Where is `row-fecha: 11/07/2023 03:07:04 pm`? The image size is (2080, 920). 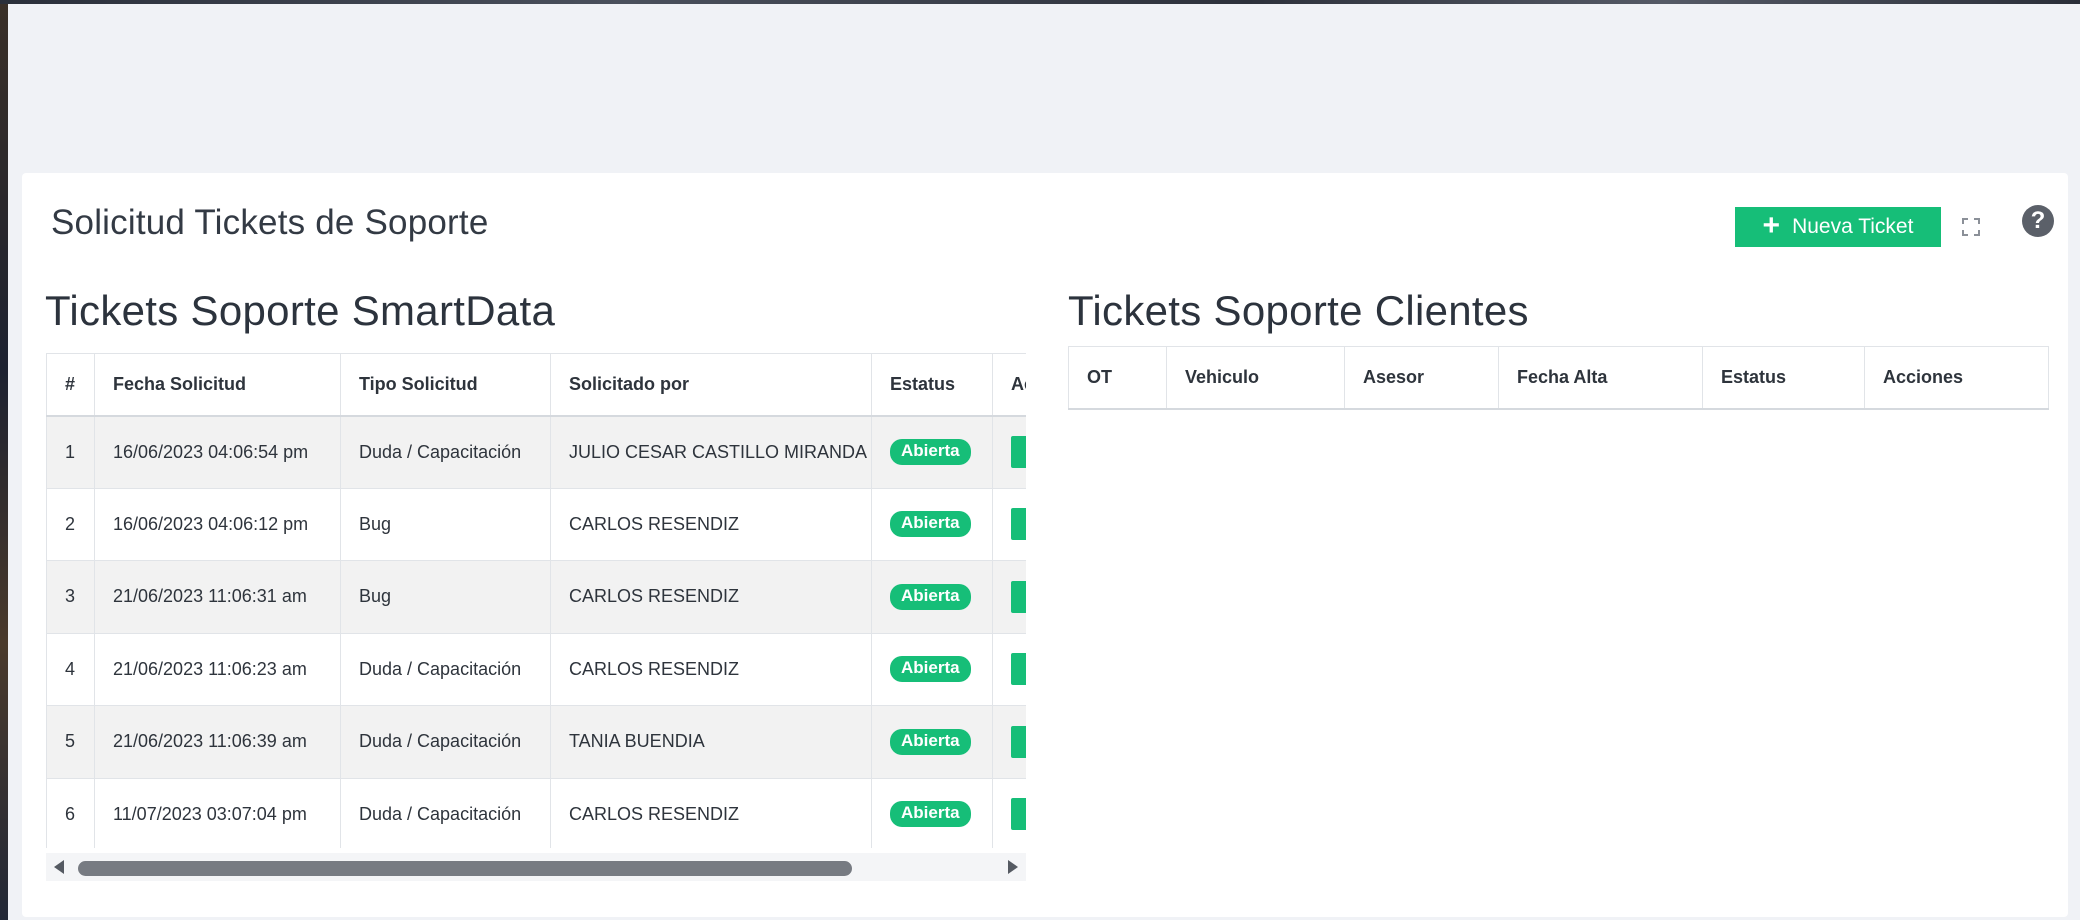 row-fecha: 11/07/2023 03:07:04 pm is located at coordinates (217, 812).